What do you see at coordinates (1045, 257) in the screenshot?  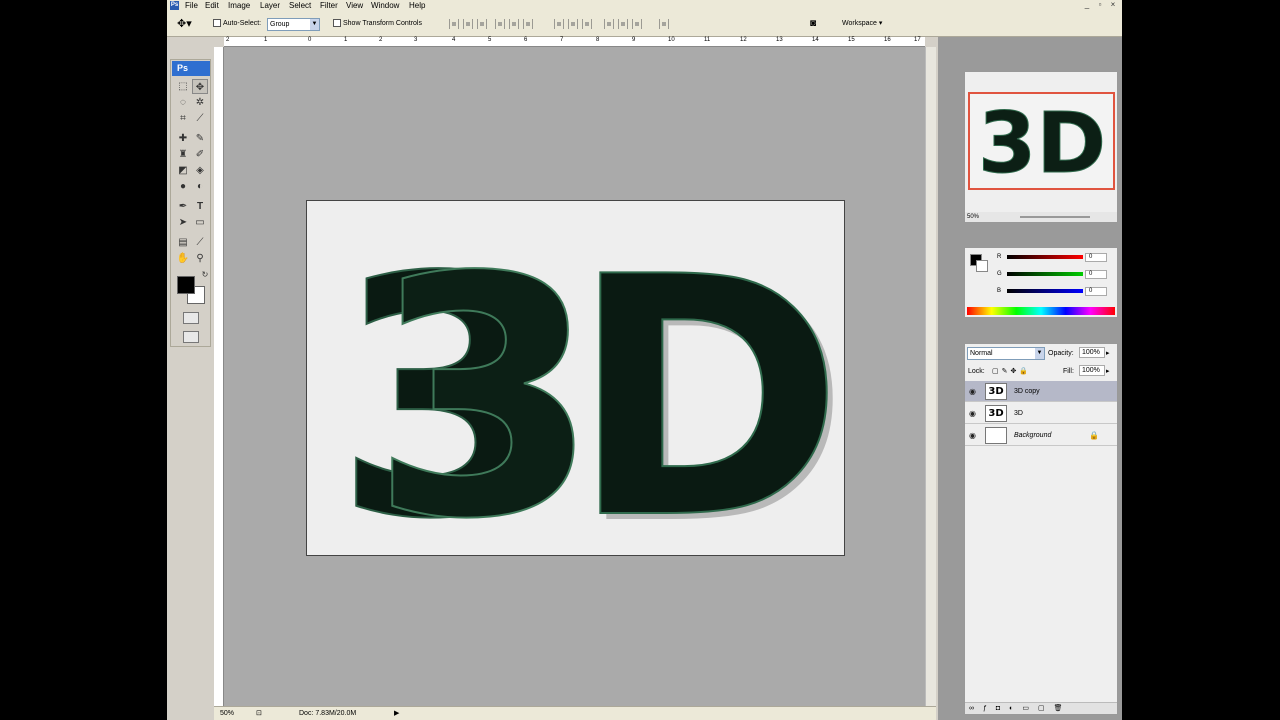 I see `red-slider` at bounding box center [1045, 257].